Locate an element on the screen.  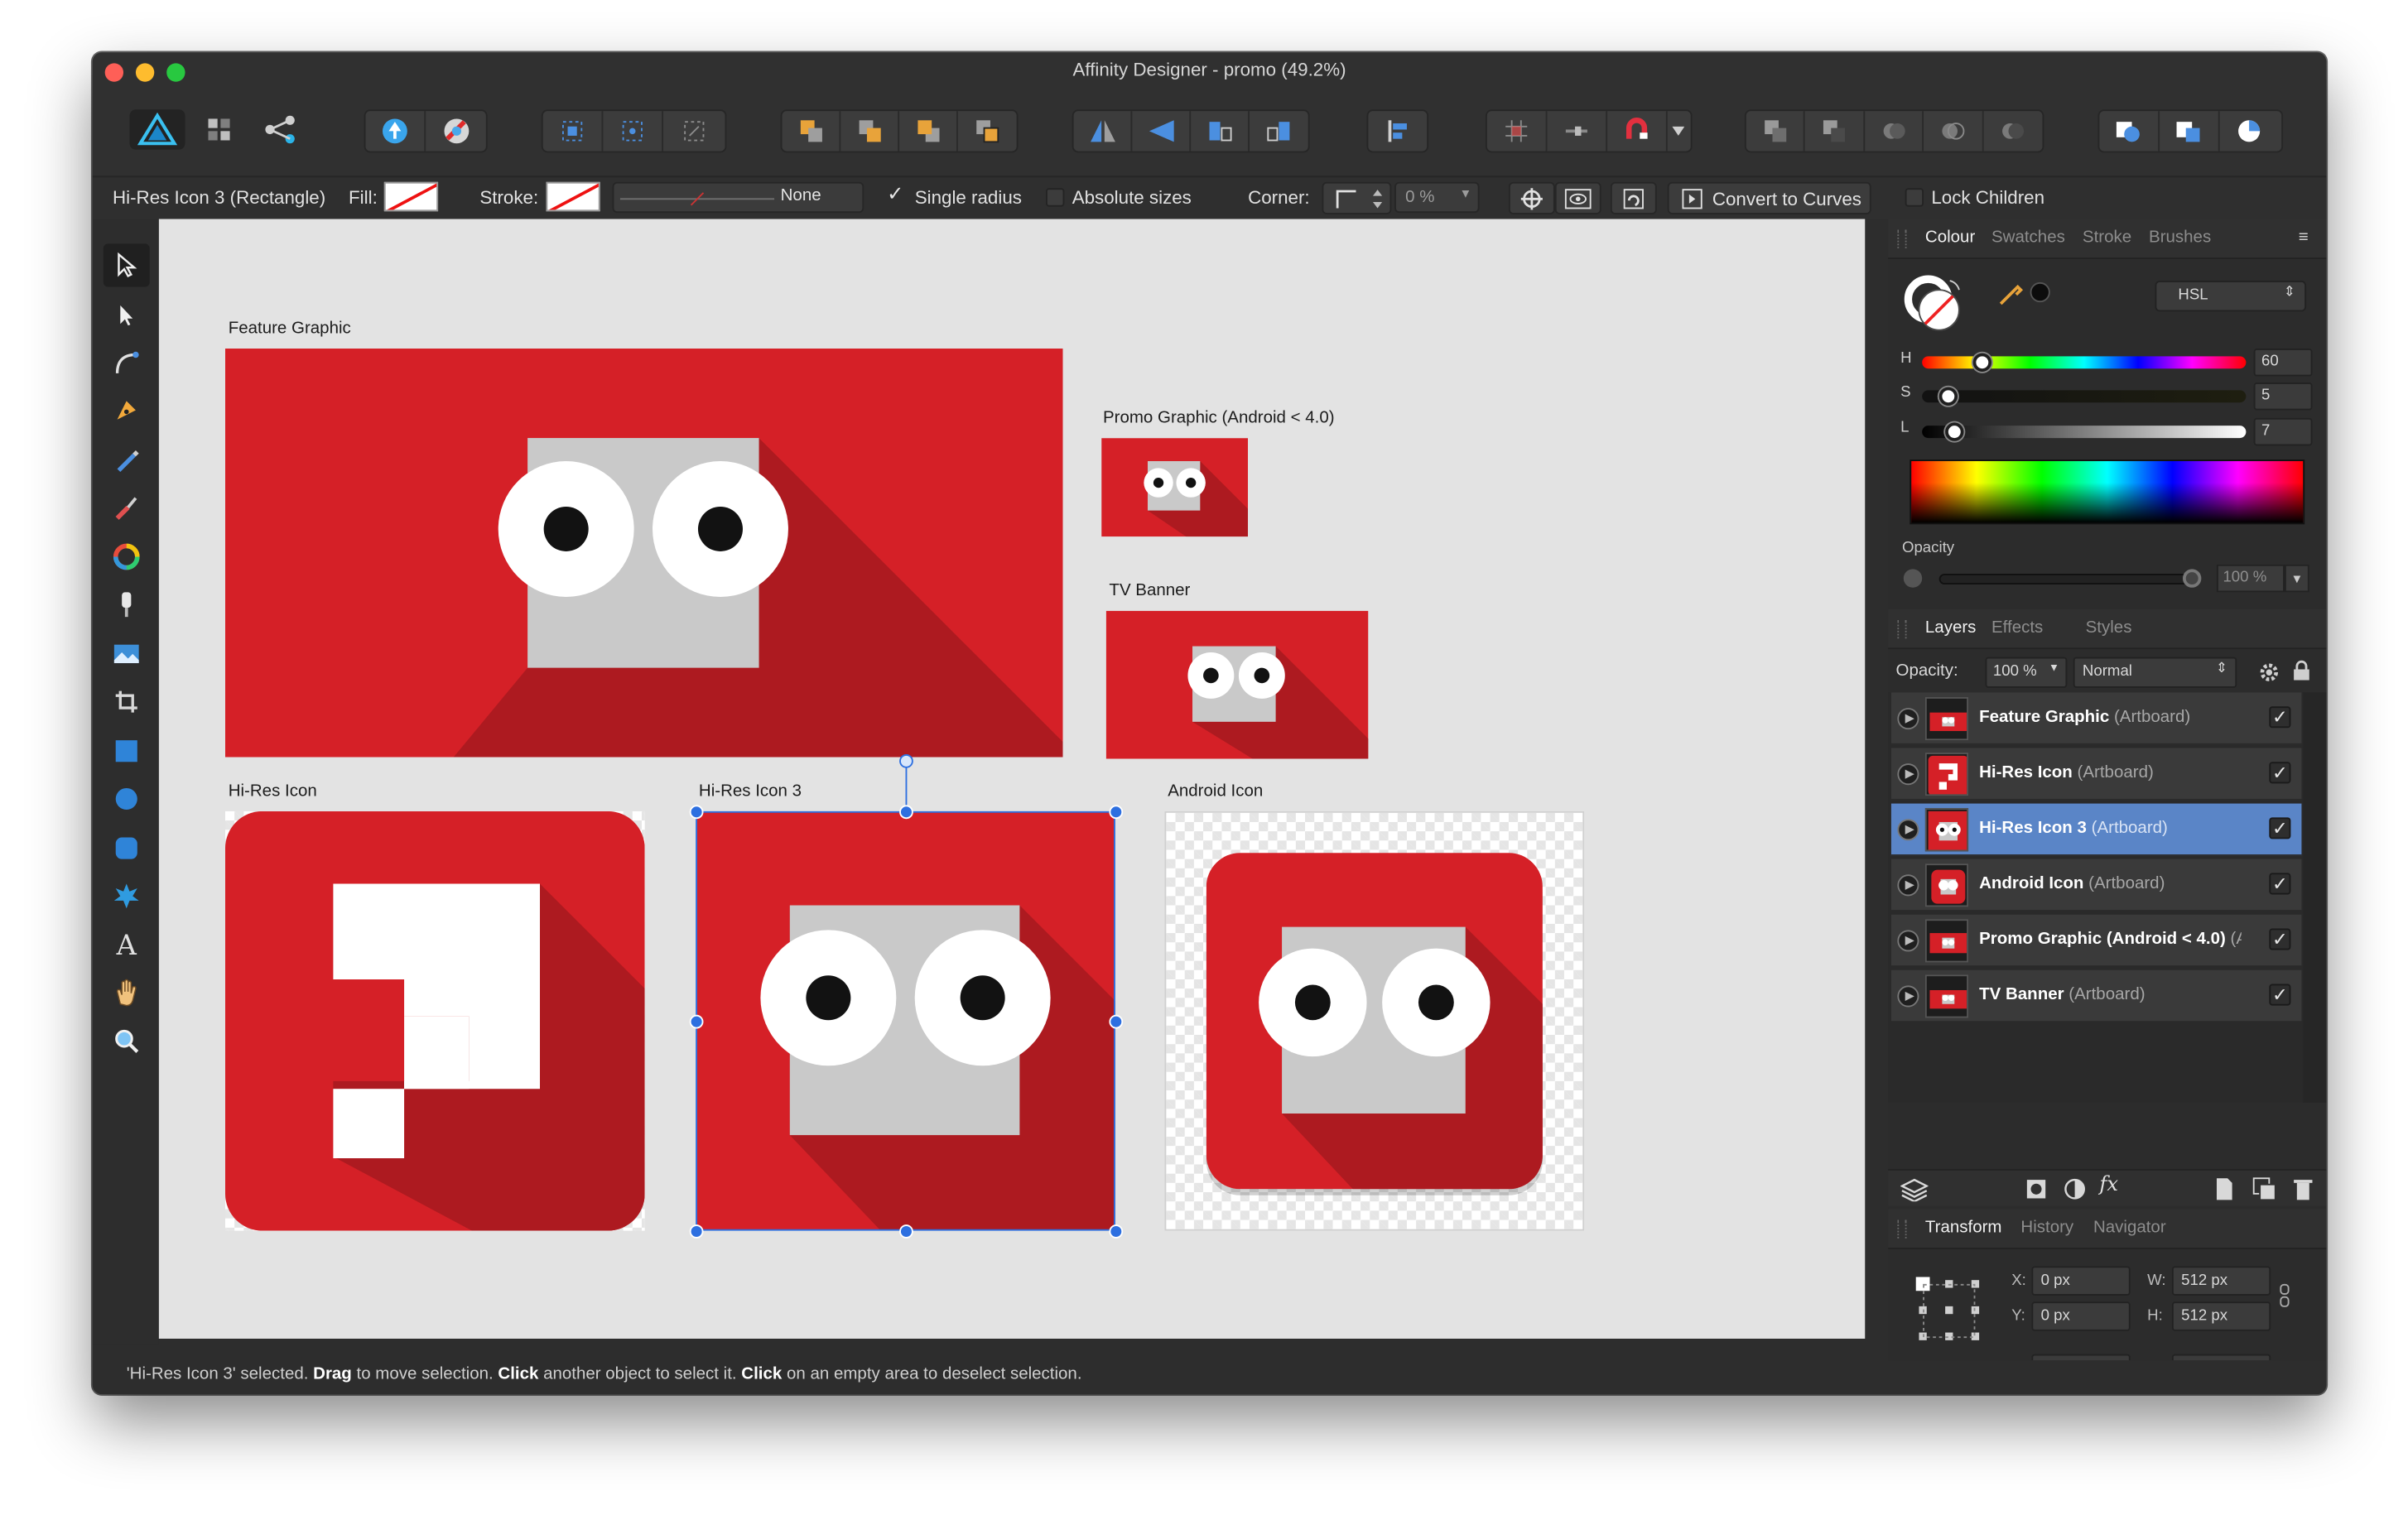
handle-top-left is located at coordinates (696, 812).